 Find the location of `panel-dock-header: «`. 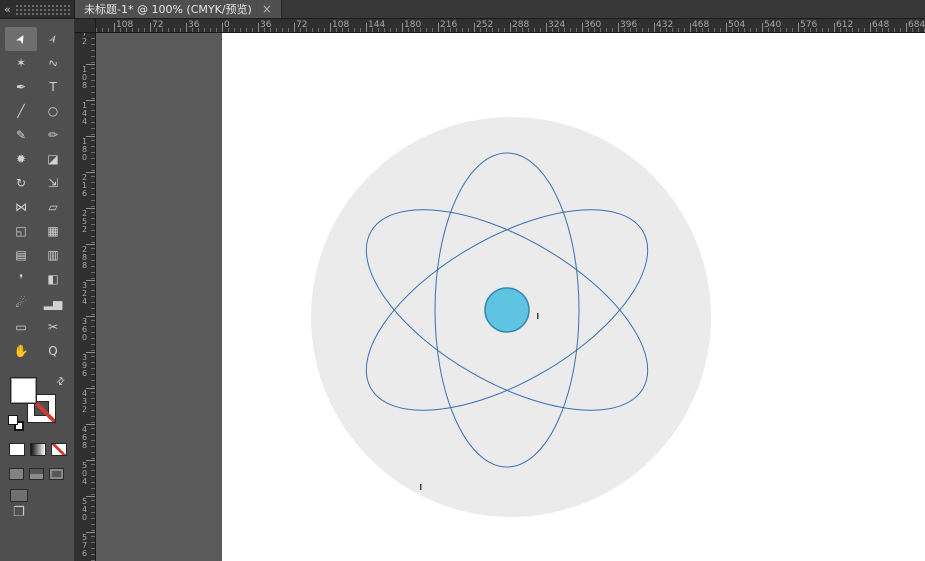

panel-dock-header: « is located at coordinates (37, 9).